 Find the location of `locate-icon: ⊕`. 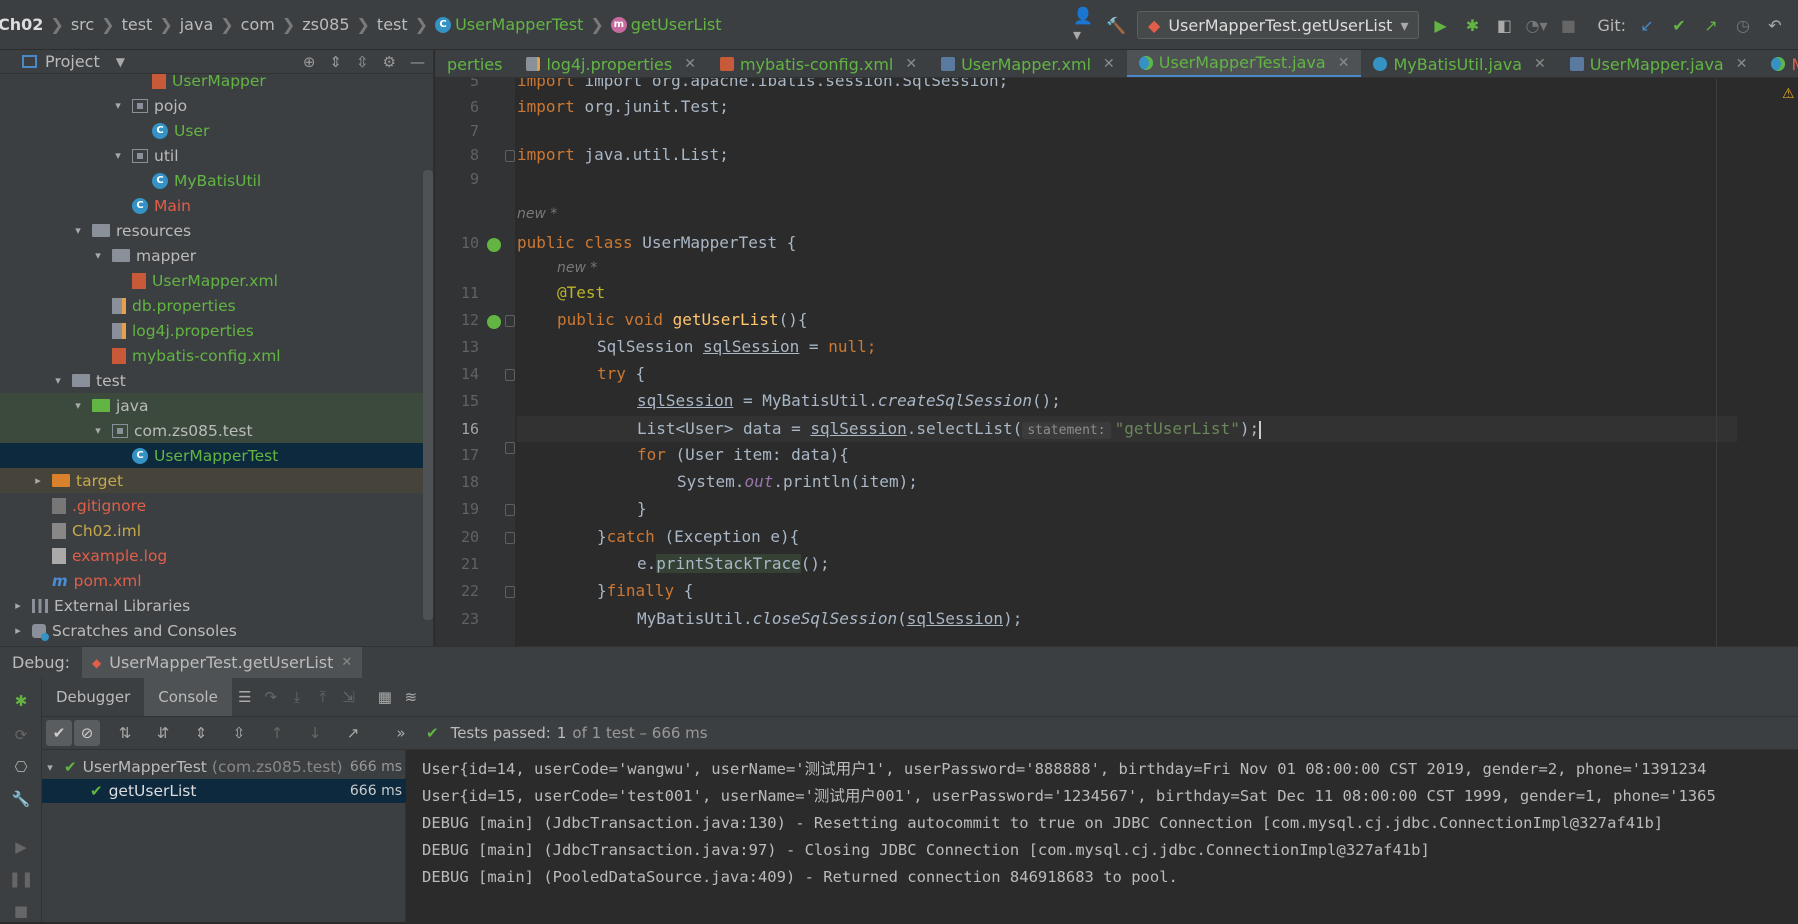

locate-icon: ⊕ is located at coordinates (309, 62).